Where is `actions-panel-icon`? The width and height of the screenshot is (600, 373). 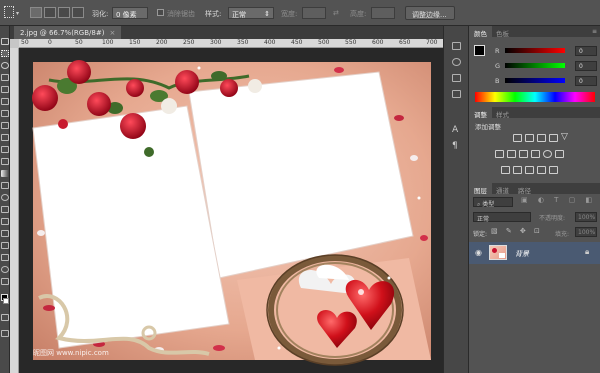
actions-panel-icon is located at coordinates (456, 62).